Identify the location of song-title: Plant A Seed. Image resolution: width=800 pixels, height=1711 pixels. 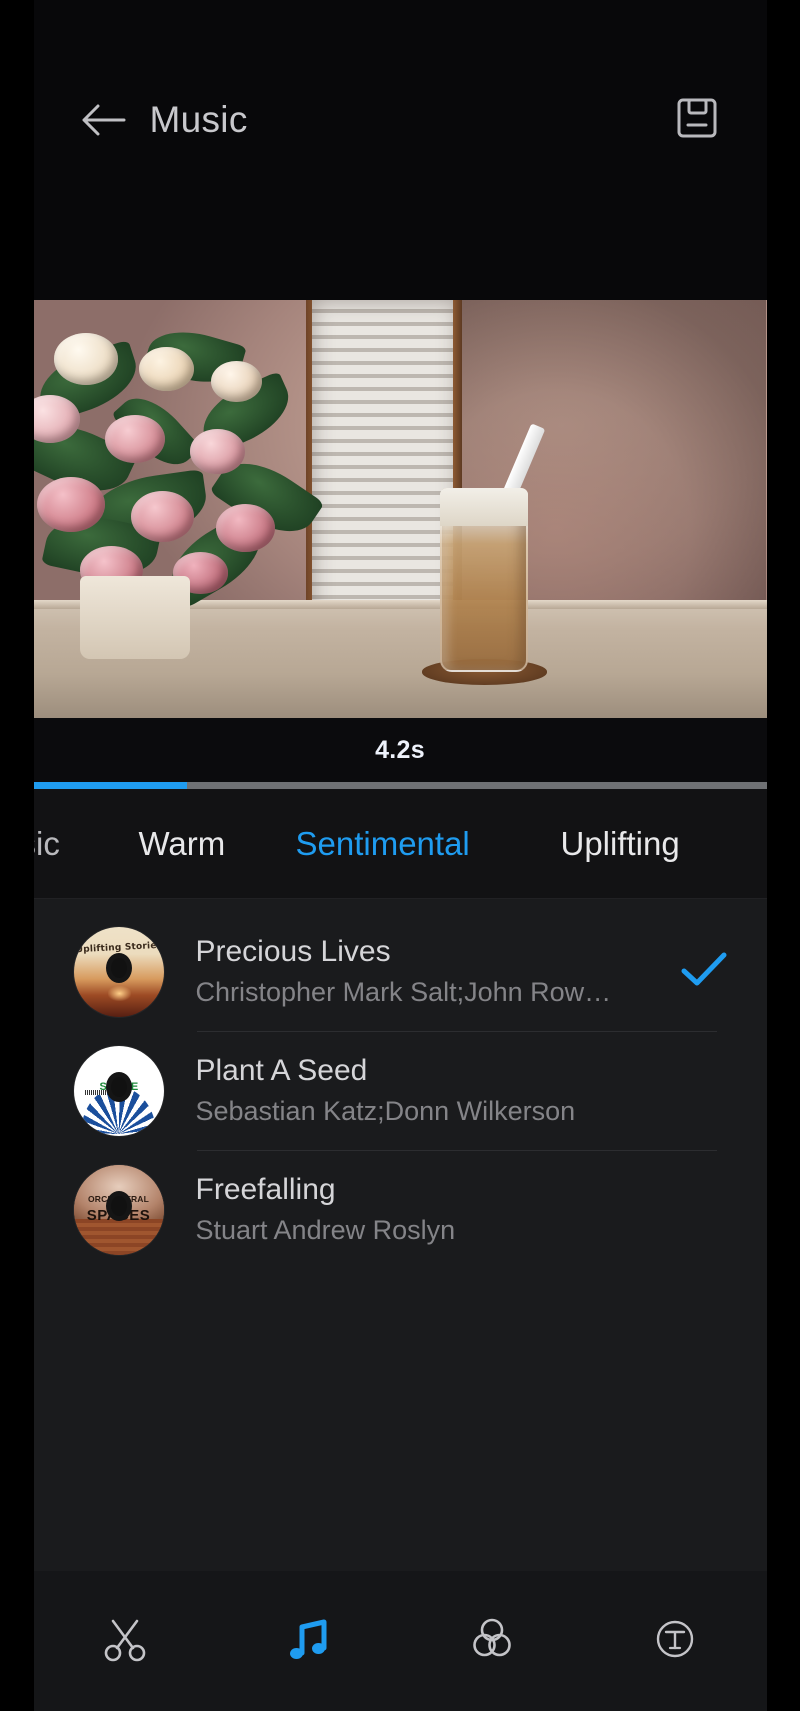
(281, 1070).